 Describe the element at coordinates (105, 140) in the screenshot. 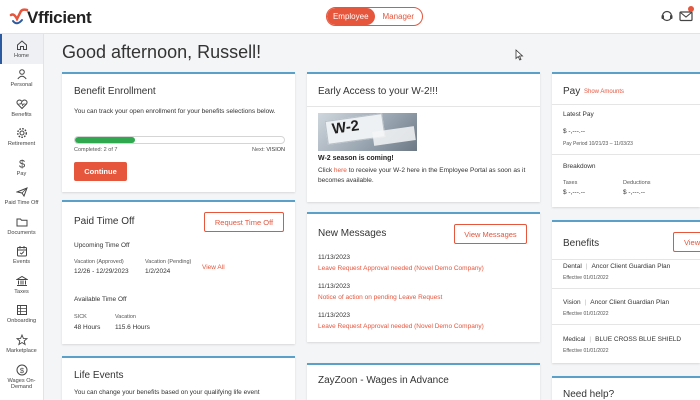

I see `enrollment-progress-fill` at that location.